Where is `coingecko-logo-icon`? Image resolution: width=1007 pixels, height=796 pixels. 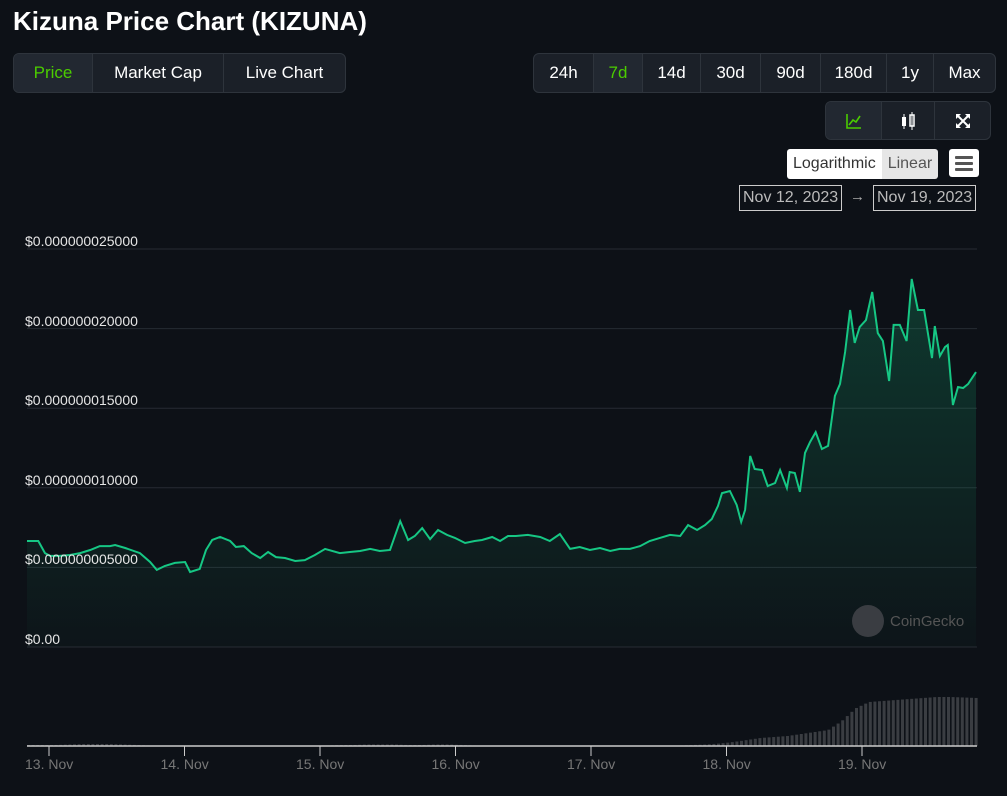 coingecko-logo-icon is located at coordinates (868, 621).